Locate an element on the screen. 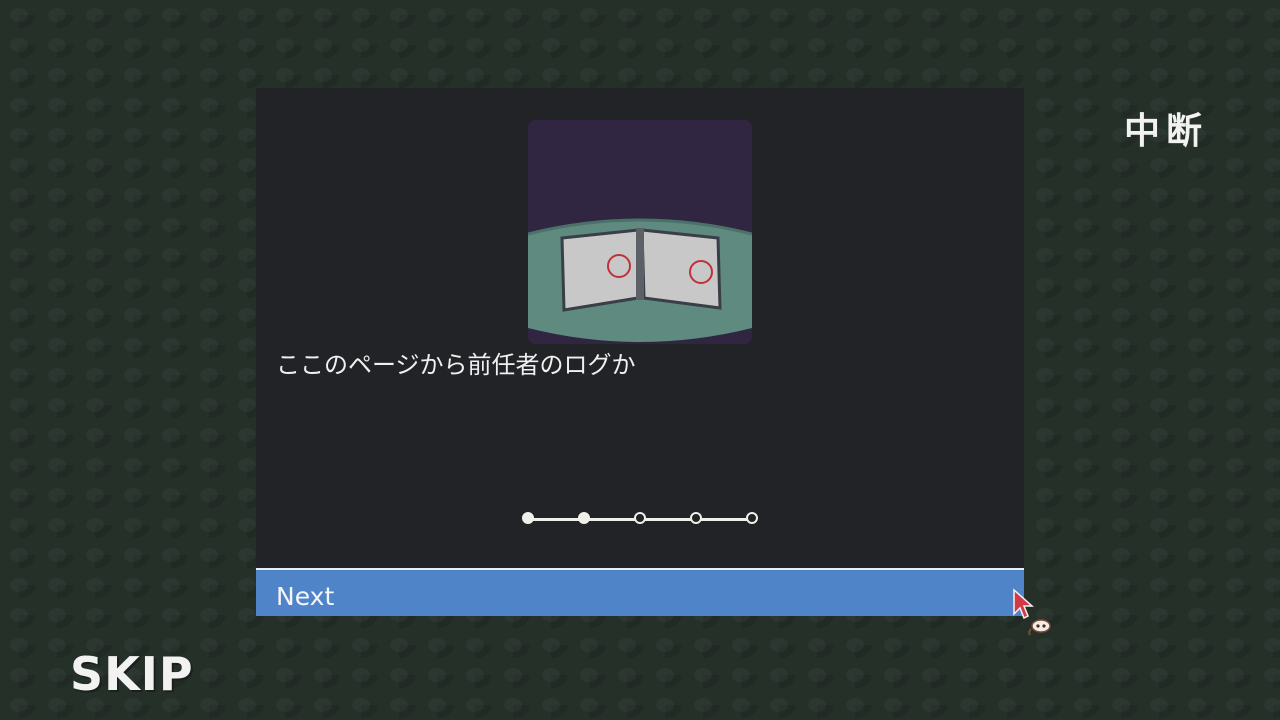 The height and width of the screenshot is (720, 1280). page-progress-indicator is located at coordinates (640, 520).